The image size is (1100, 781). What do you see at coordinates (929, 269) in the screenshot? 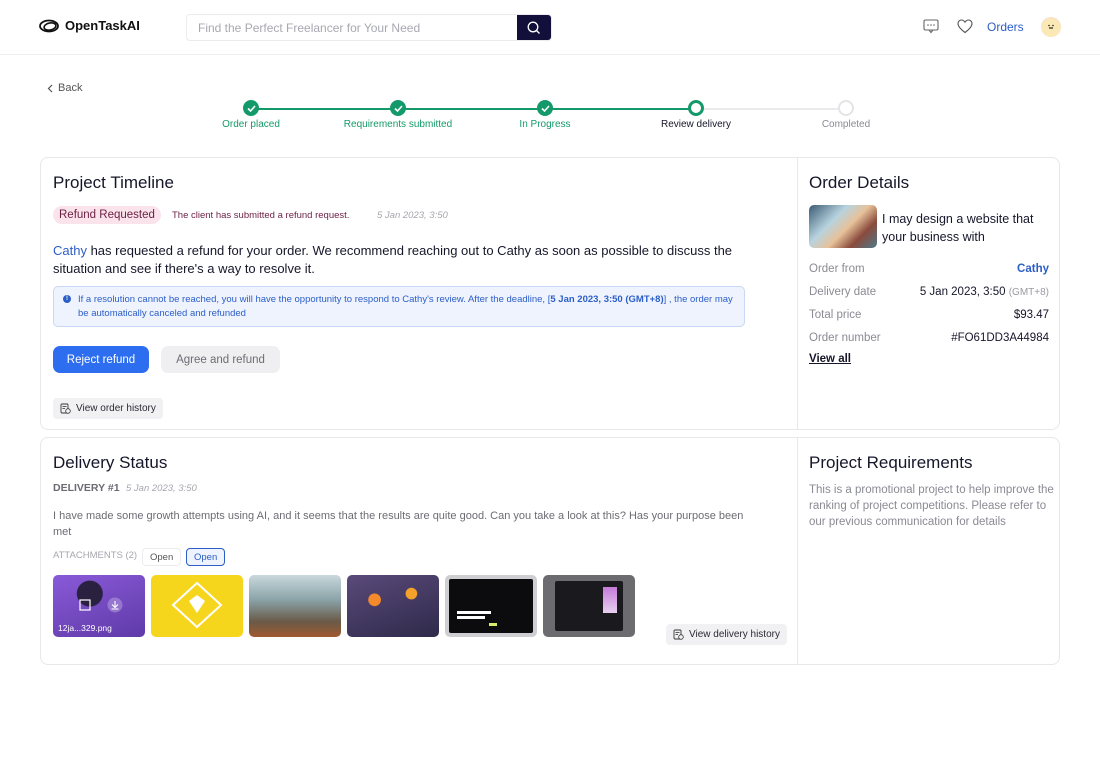
I see `order-from-row: Order from Cathy` at bounding box center [929, 269].